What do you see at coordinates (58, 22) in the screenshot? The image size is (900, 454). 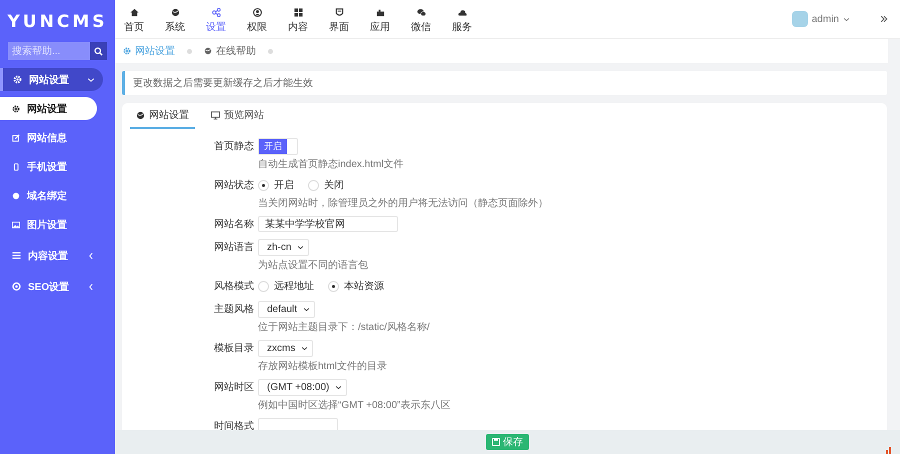 I see `logo: YUNCMS` at bounding box center [58, 22].